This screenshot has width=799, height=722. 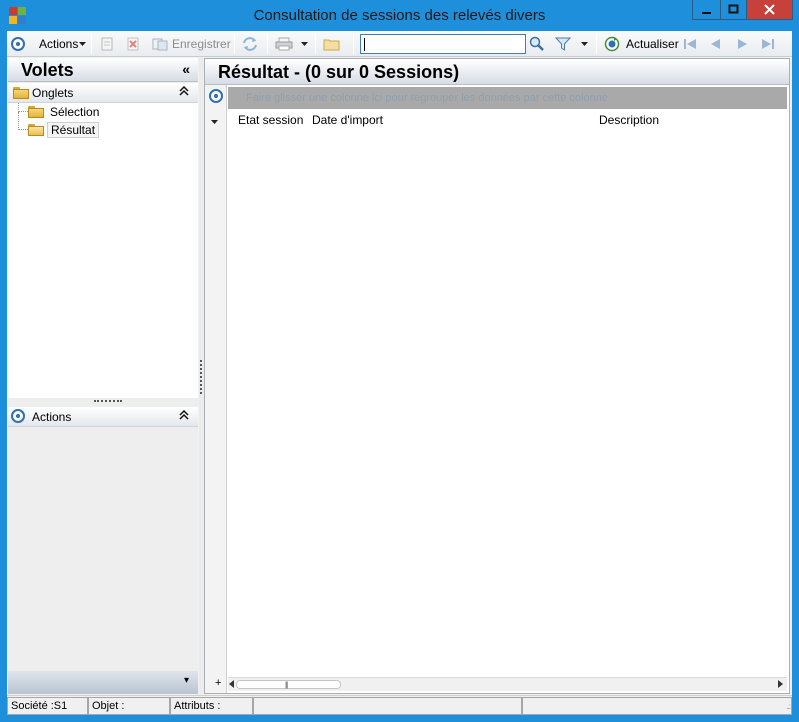 I want to click on column-header-import-date: Date d'import, so click(x=347, y=120).